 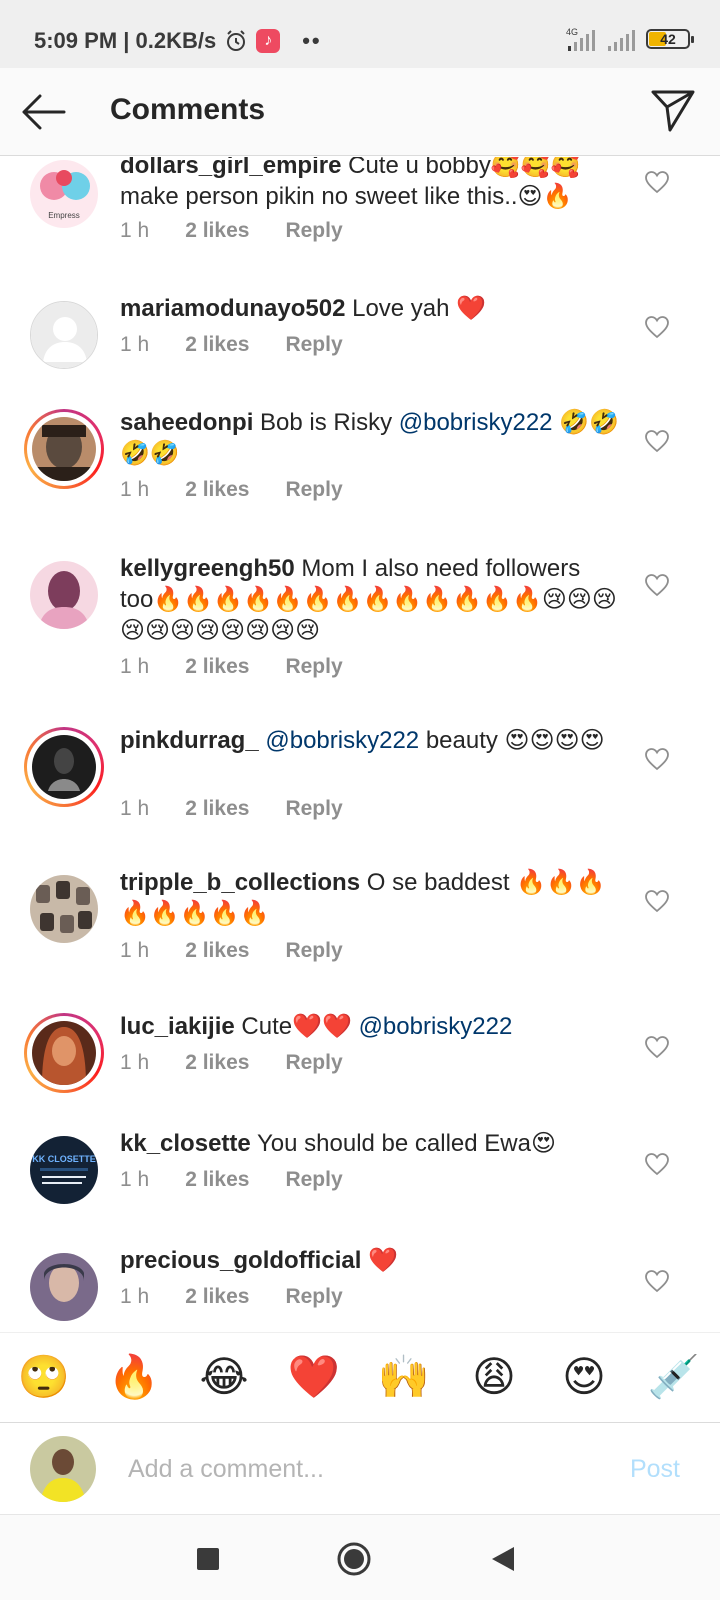 I want to click on comment-input, so click(x=363, y=1469).